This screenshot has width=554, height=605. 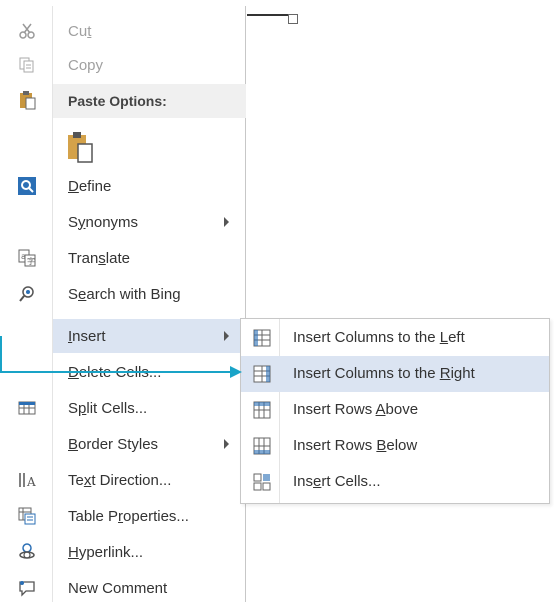 What do you see at coordinates (262, 410) in the screenshot?
I see `insert-row-above-icon` at bounding box center [262, 410].